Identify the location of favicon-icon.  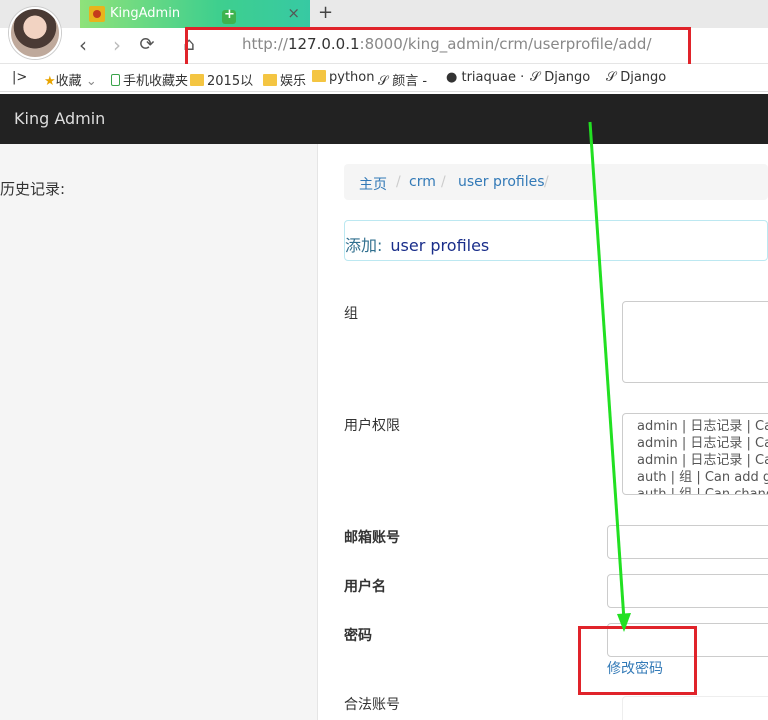
(97, 14).